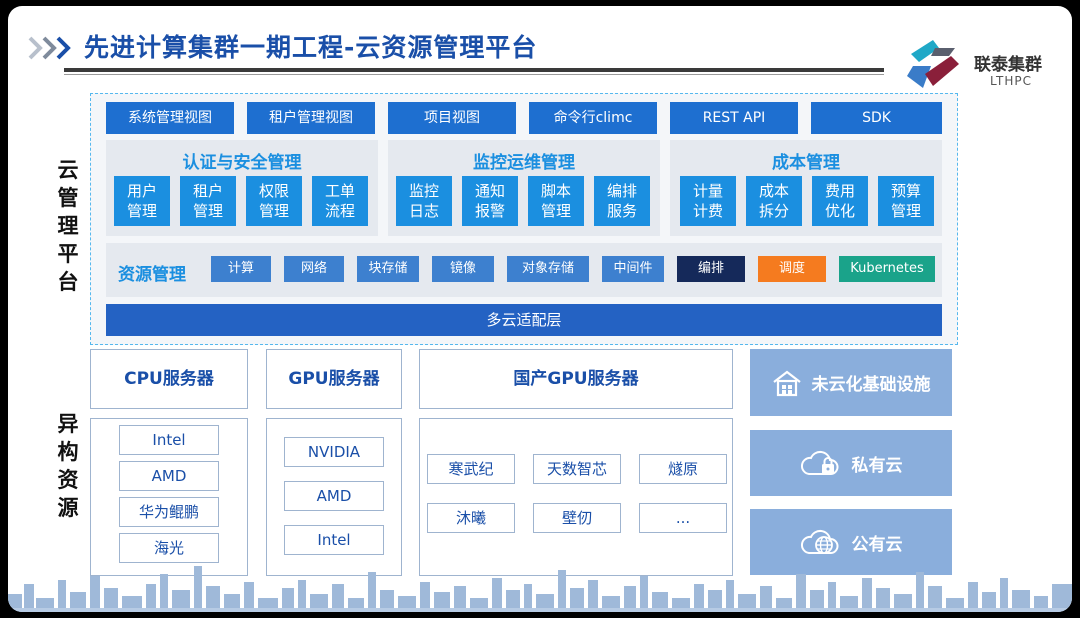  What do you see at coordinates (311, 118) in the screenshot?
I see `tab-tenant-view: 租户管理视图` at bounding box center [311, 118].